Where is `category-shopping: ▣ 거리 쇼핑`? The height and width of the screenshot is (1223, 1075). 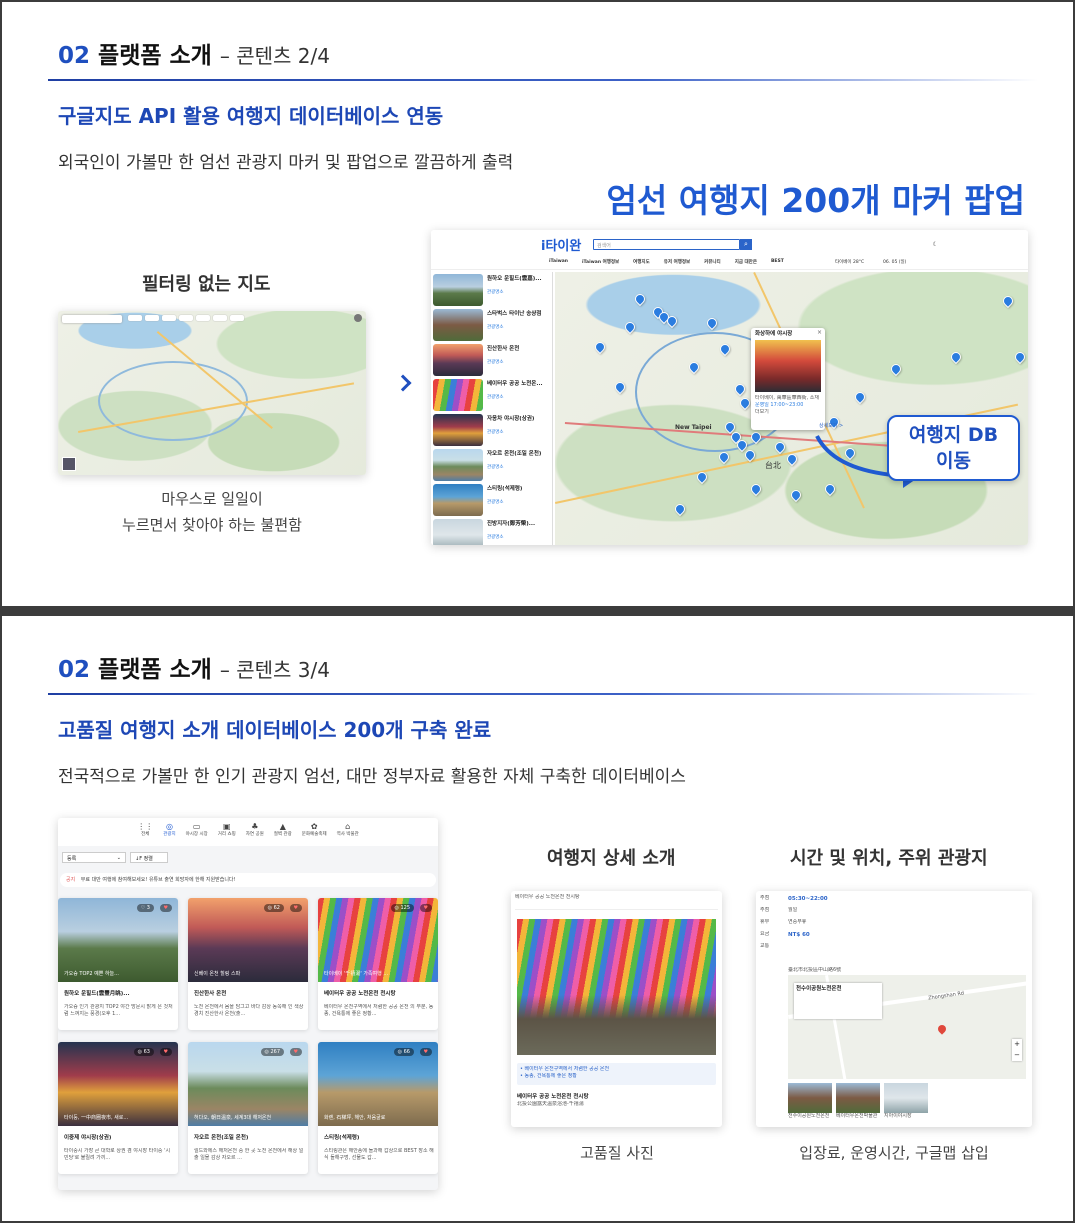 category-shopping: ▣ 거리 쇼핑 is located at coordinates (227, 834).